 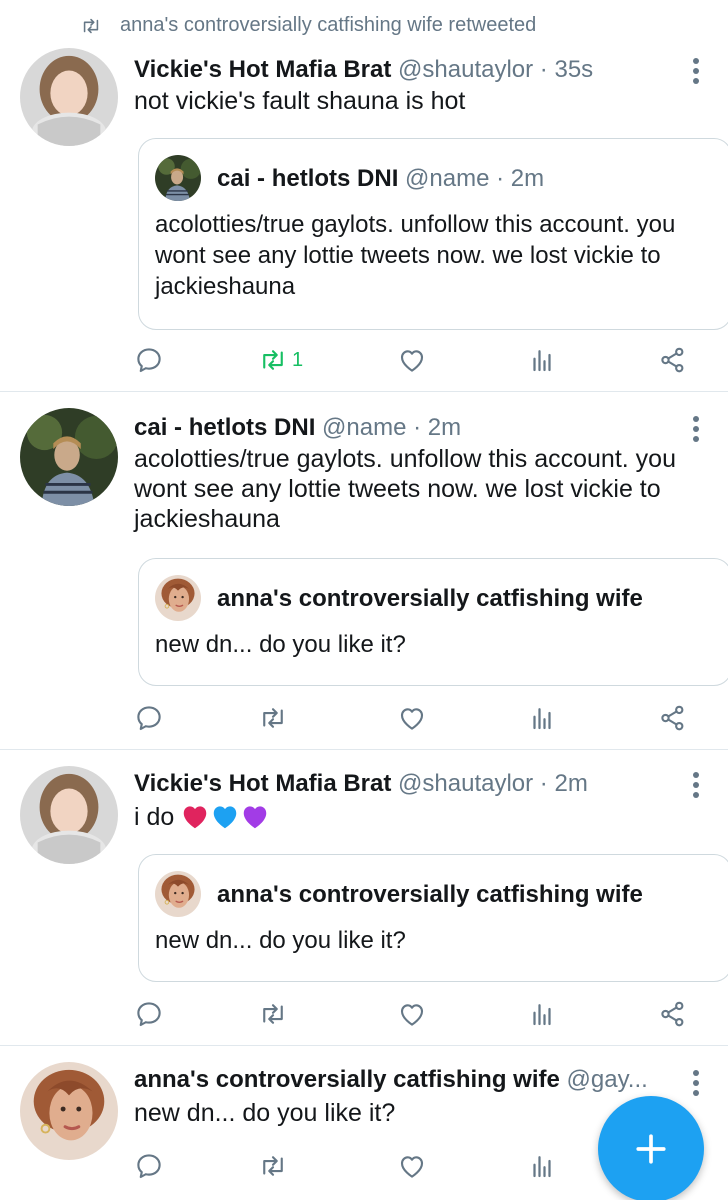 I want to click on tweet-text: not vickie's fault shauna is hot, so click(x=300, y=101).